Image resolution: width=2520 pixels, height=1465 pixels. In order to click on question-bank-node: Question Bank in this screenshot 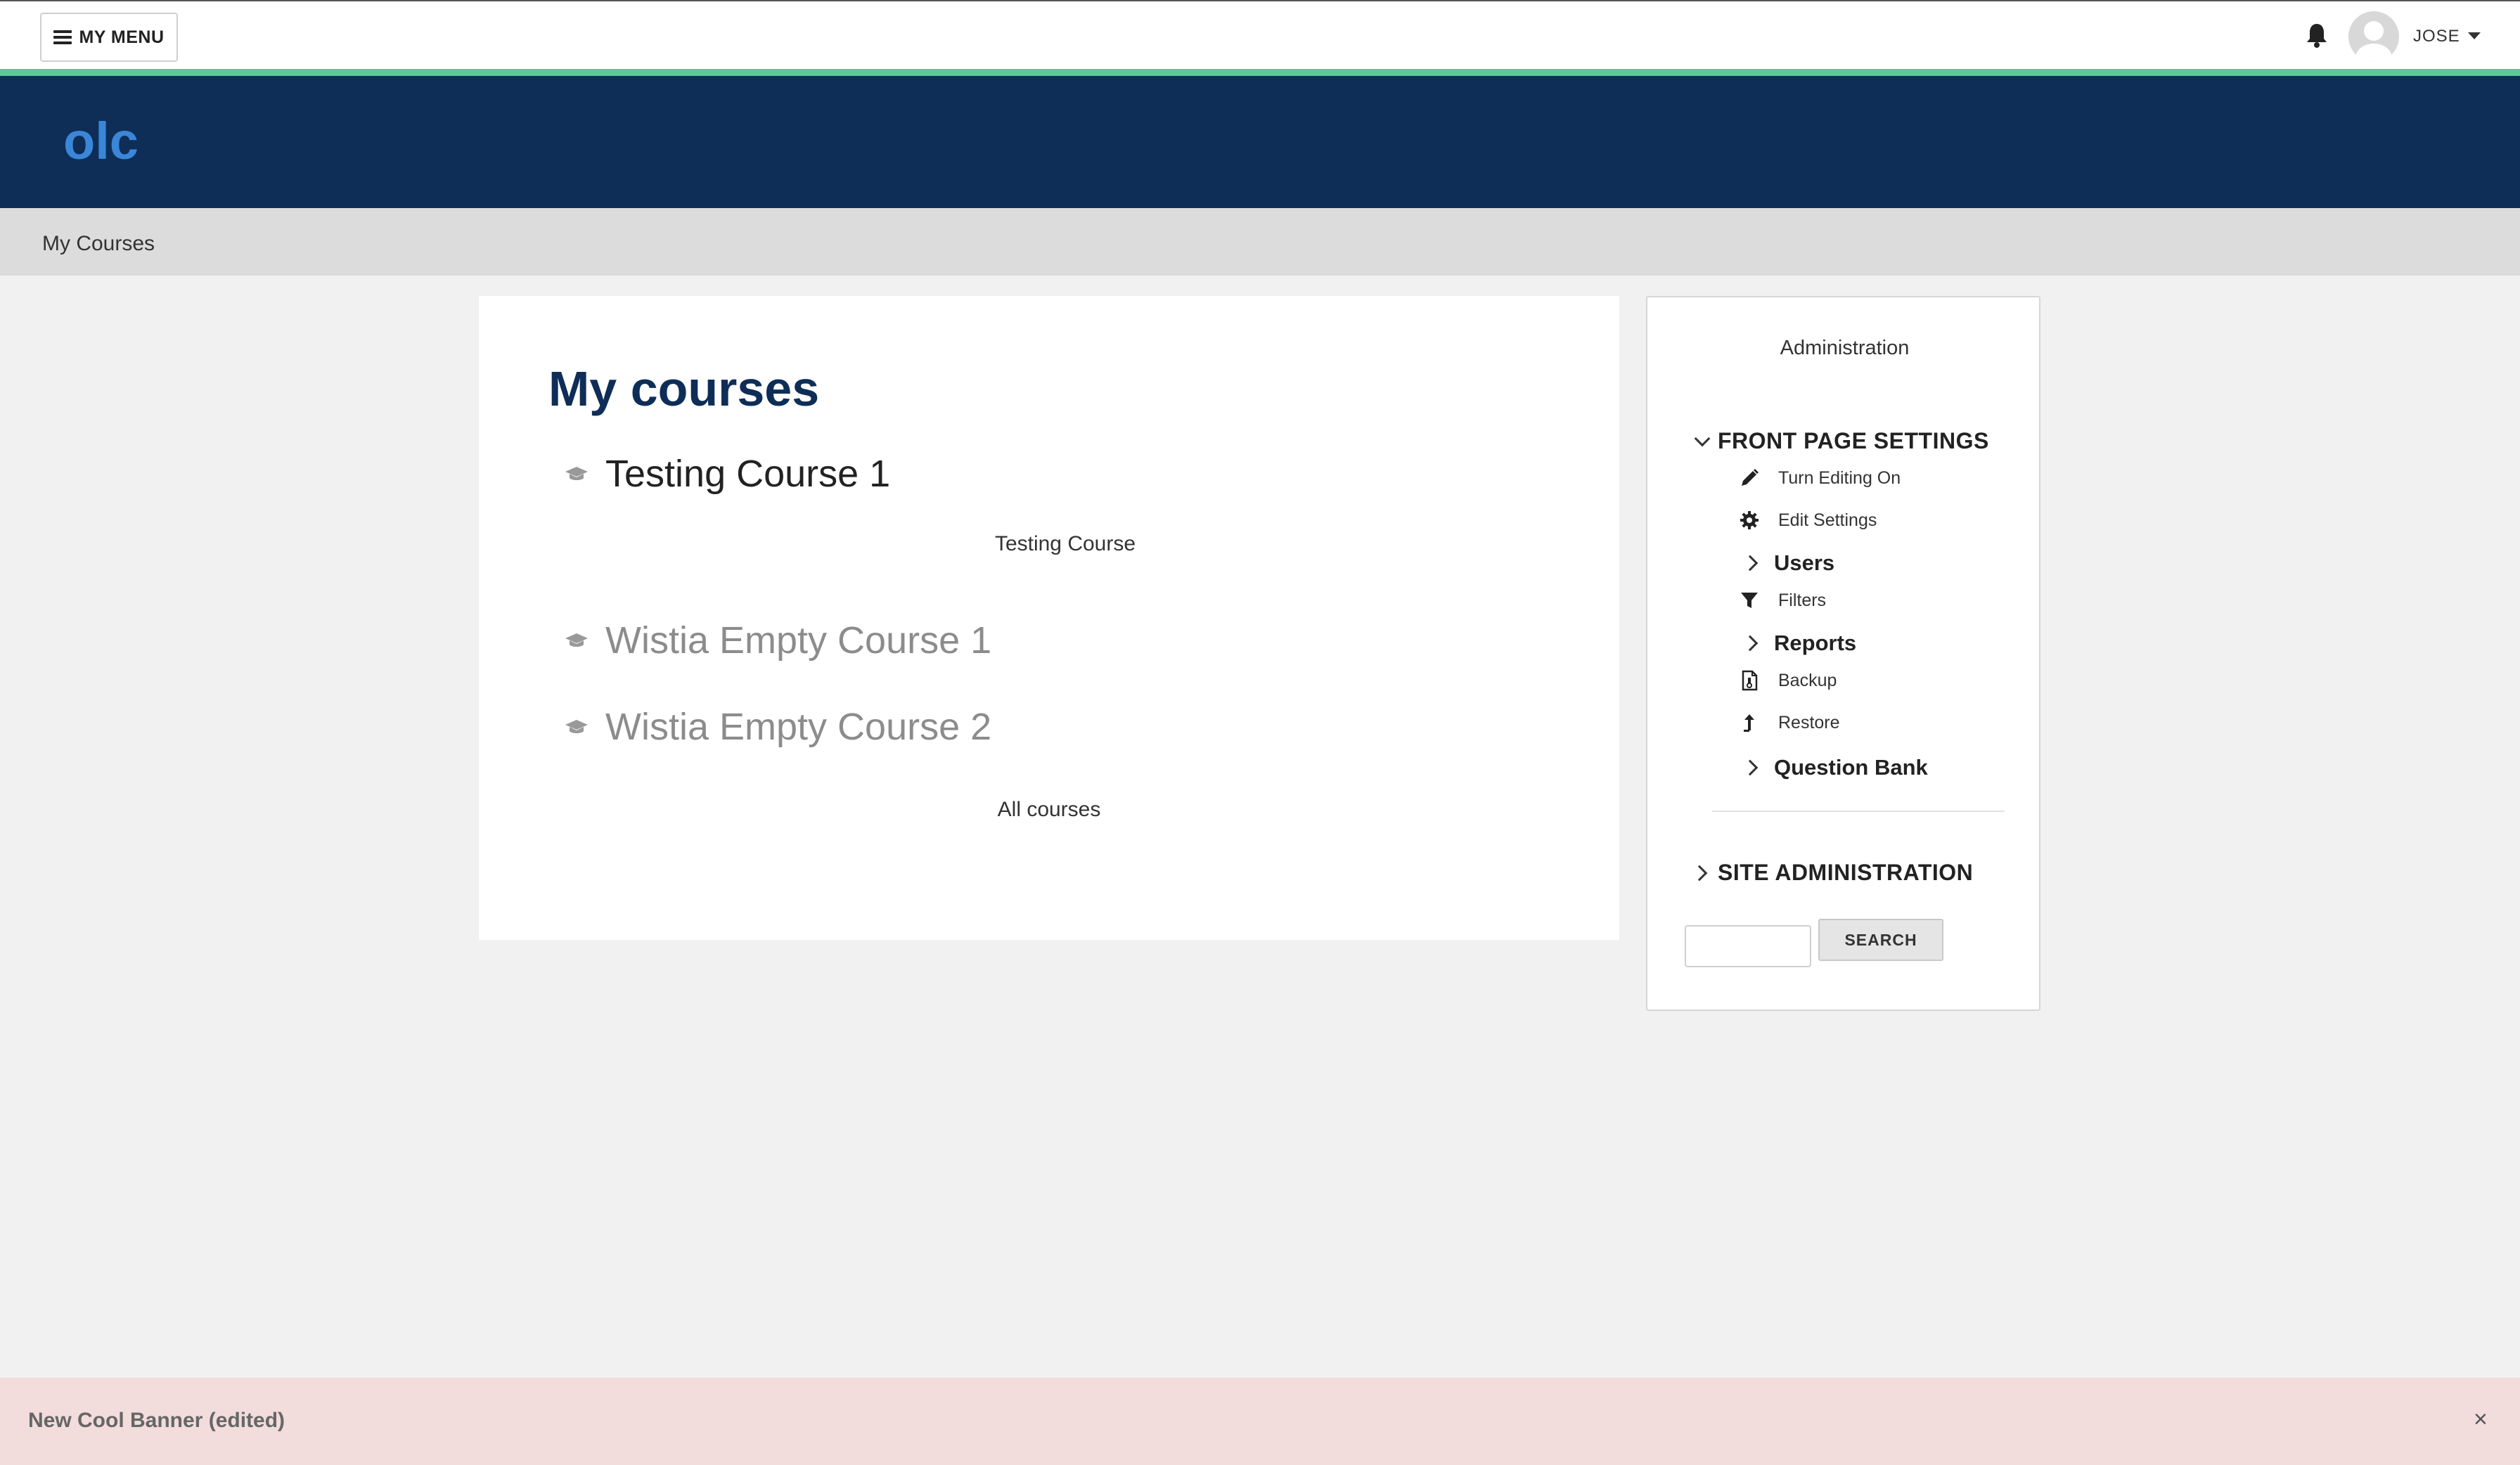, I will do `click(1835, 767)`.